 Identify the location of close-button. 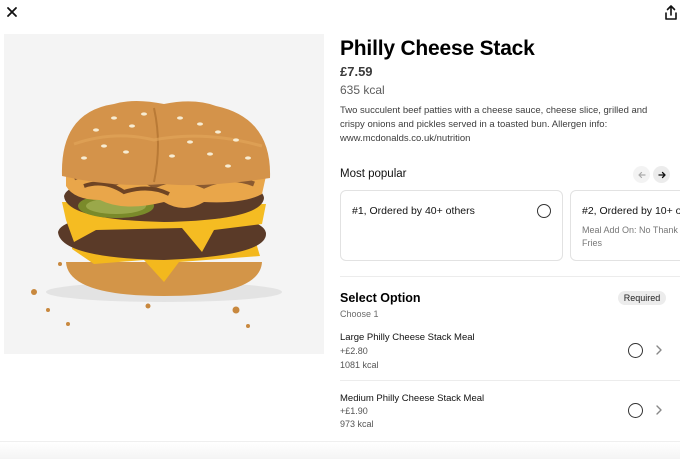
(13, 13).